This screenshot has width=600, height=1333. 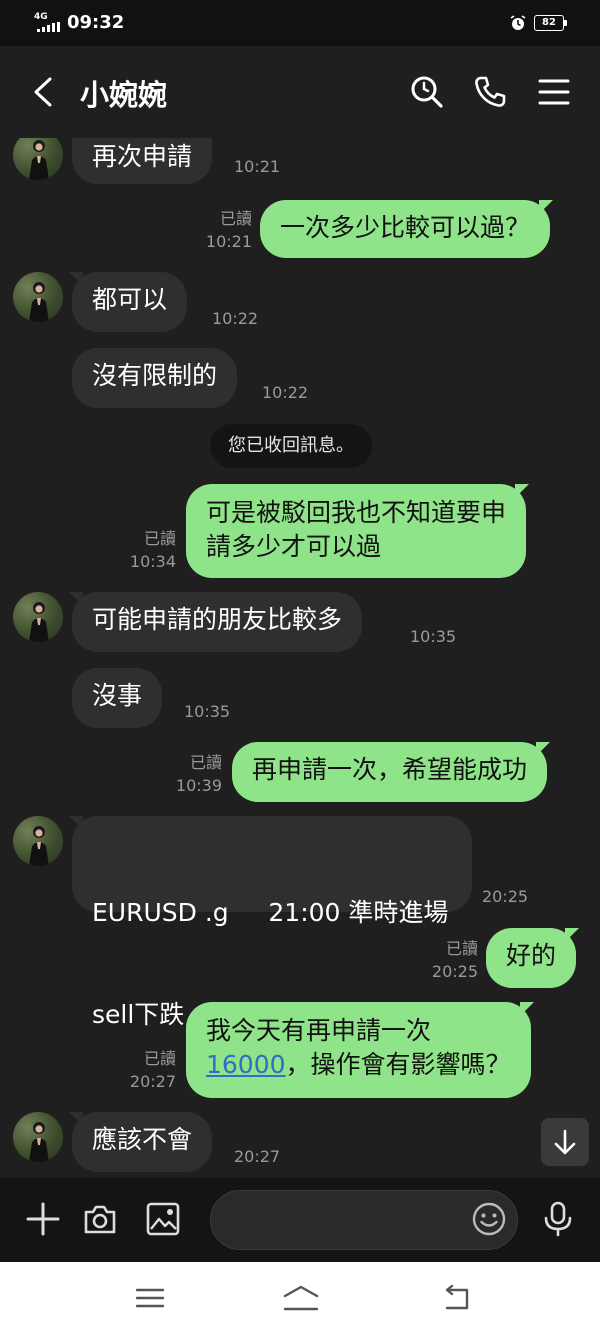 What do you see at coordinates (358, 531) in the screenshot?
I see `message-bubble-outgoing: 可是被駁回我也不知道要申 請多少才可以過` at bounding box center [358, 531].